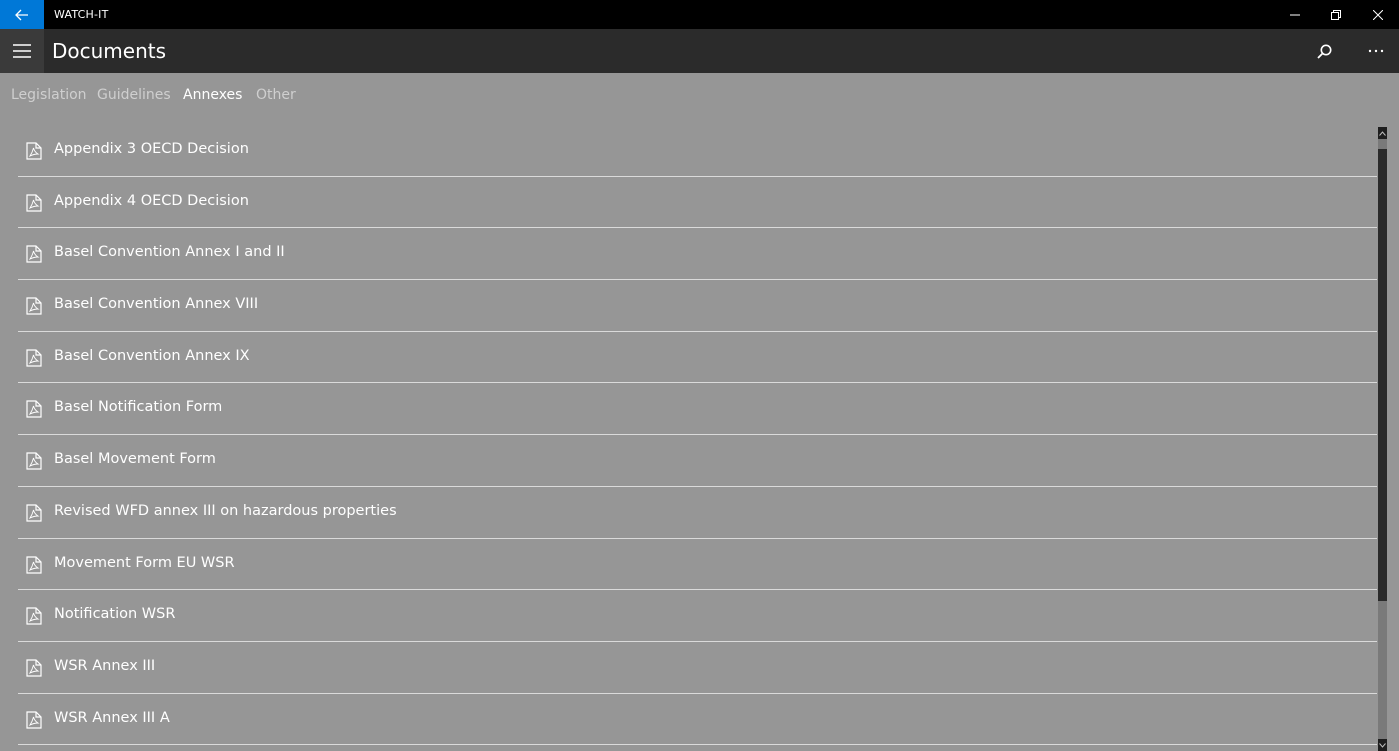 The width and height of the screenshot is (1399, 751). What do you see at coordinates (697, 616) in the screenshot?
I see `document-item: Notification WSR` at bounding box center [697, 616].